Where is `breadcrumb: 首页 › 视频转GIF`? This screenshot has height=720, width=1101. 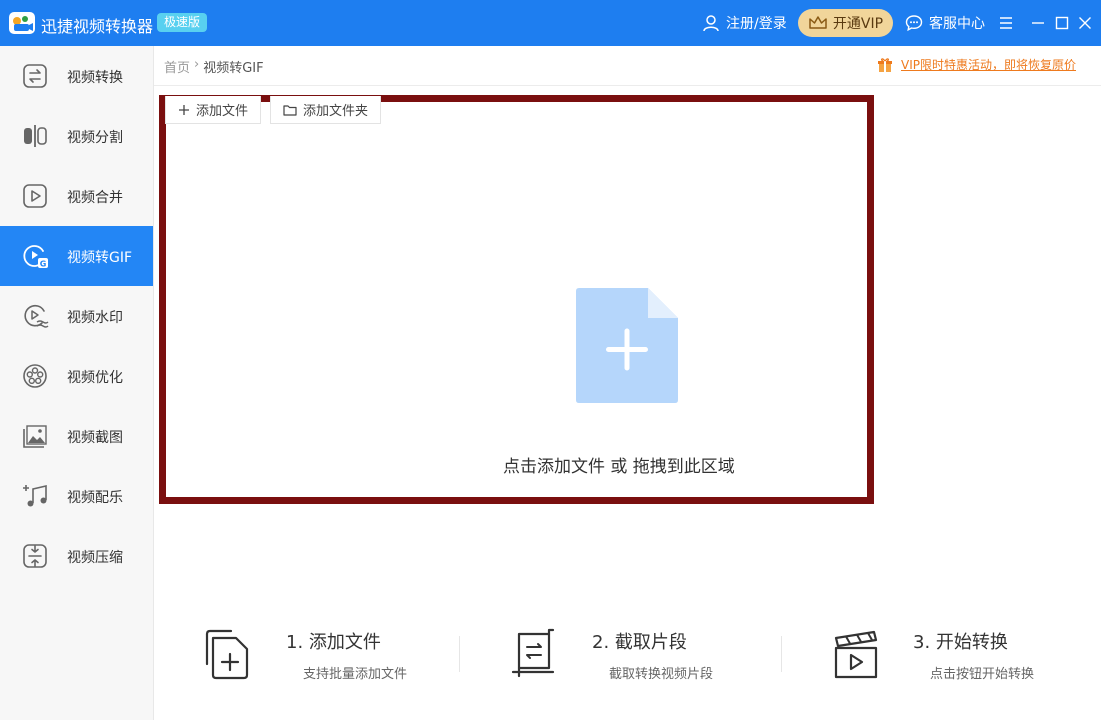 breadcrumb: 首页 › 视频转GIF is located at coordinates (214, 66).